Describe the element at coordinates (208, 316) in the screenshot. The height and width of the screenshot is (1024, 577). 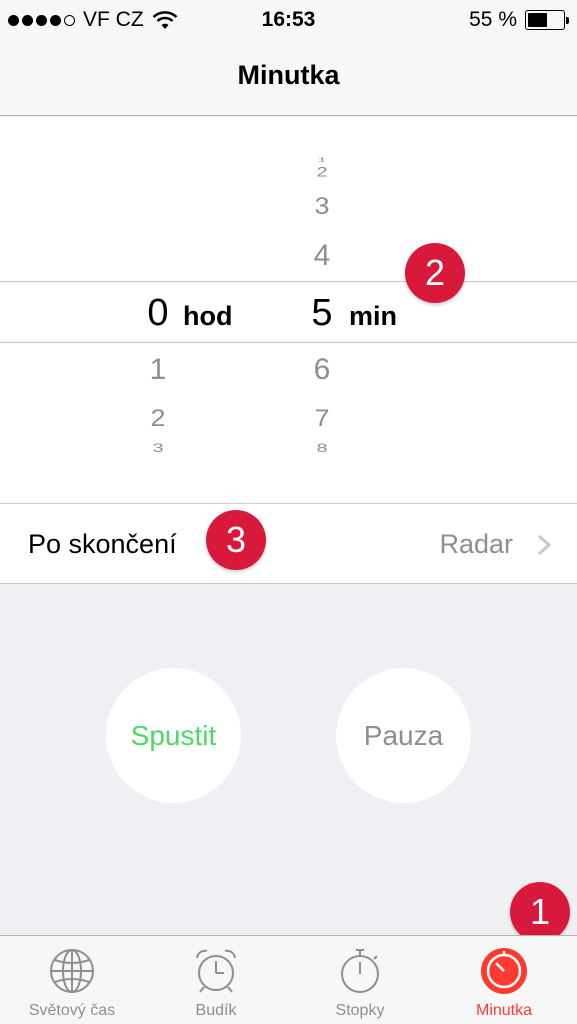
I see `hour-unit-label: hod` at that location.